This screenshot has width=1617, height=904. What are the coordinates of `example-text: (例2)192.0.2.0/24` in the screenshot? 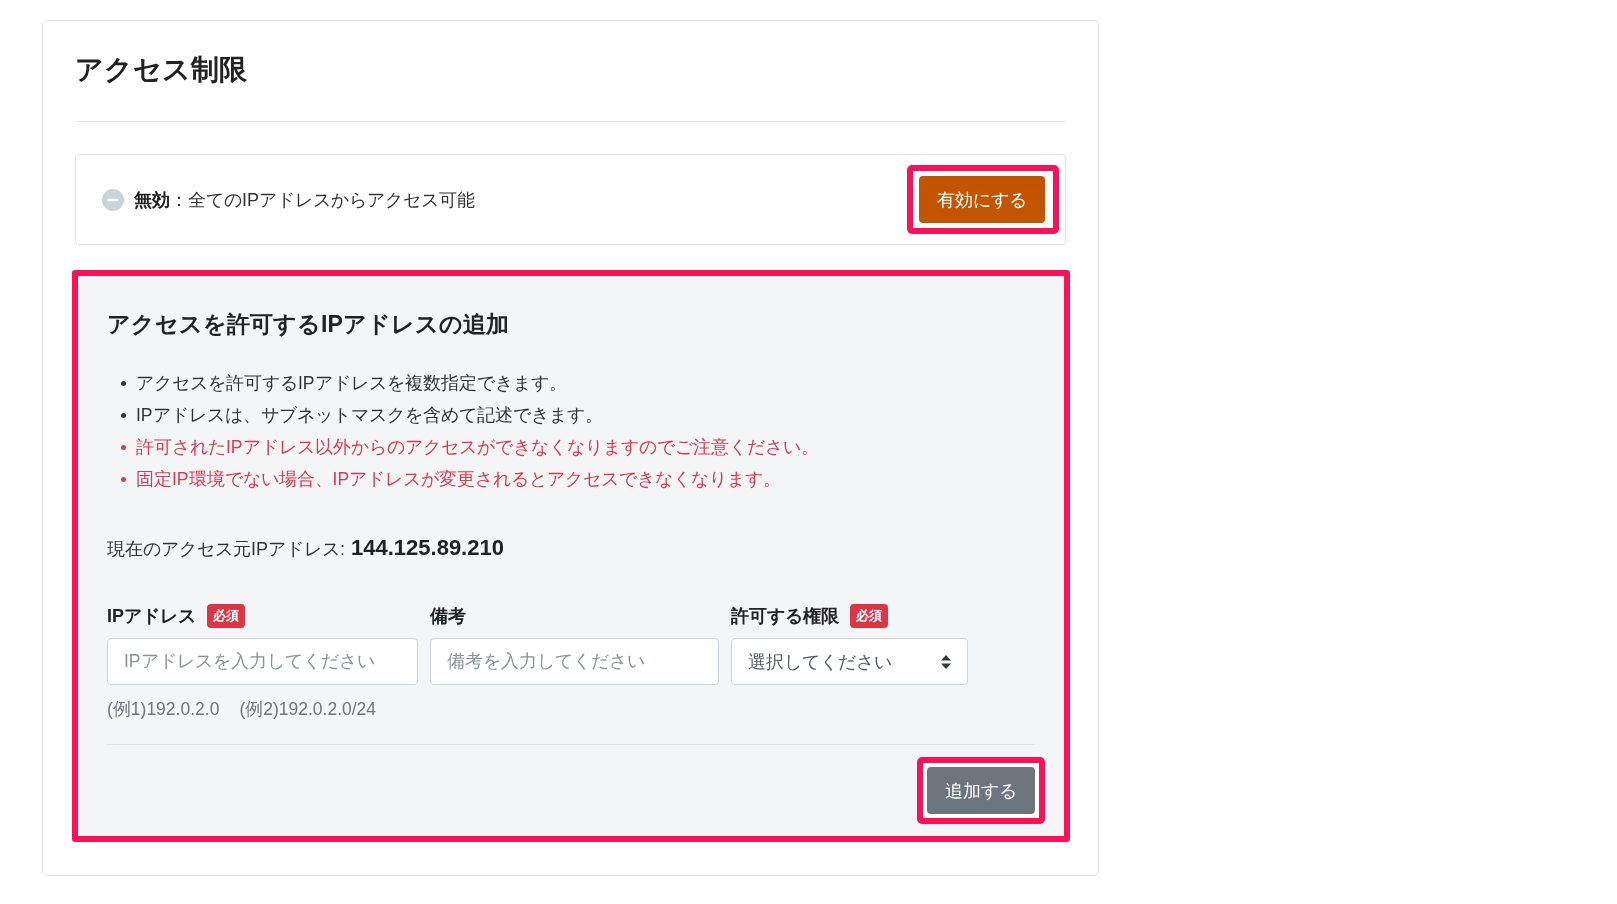 It's located at (308, 709).